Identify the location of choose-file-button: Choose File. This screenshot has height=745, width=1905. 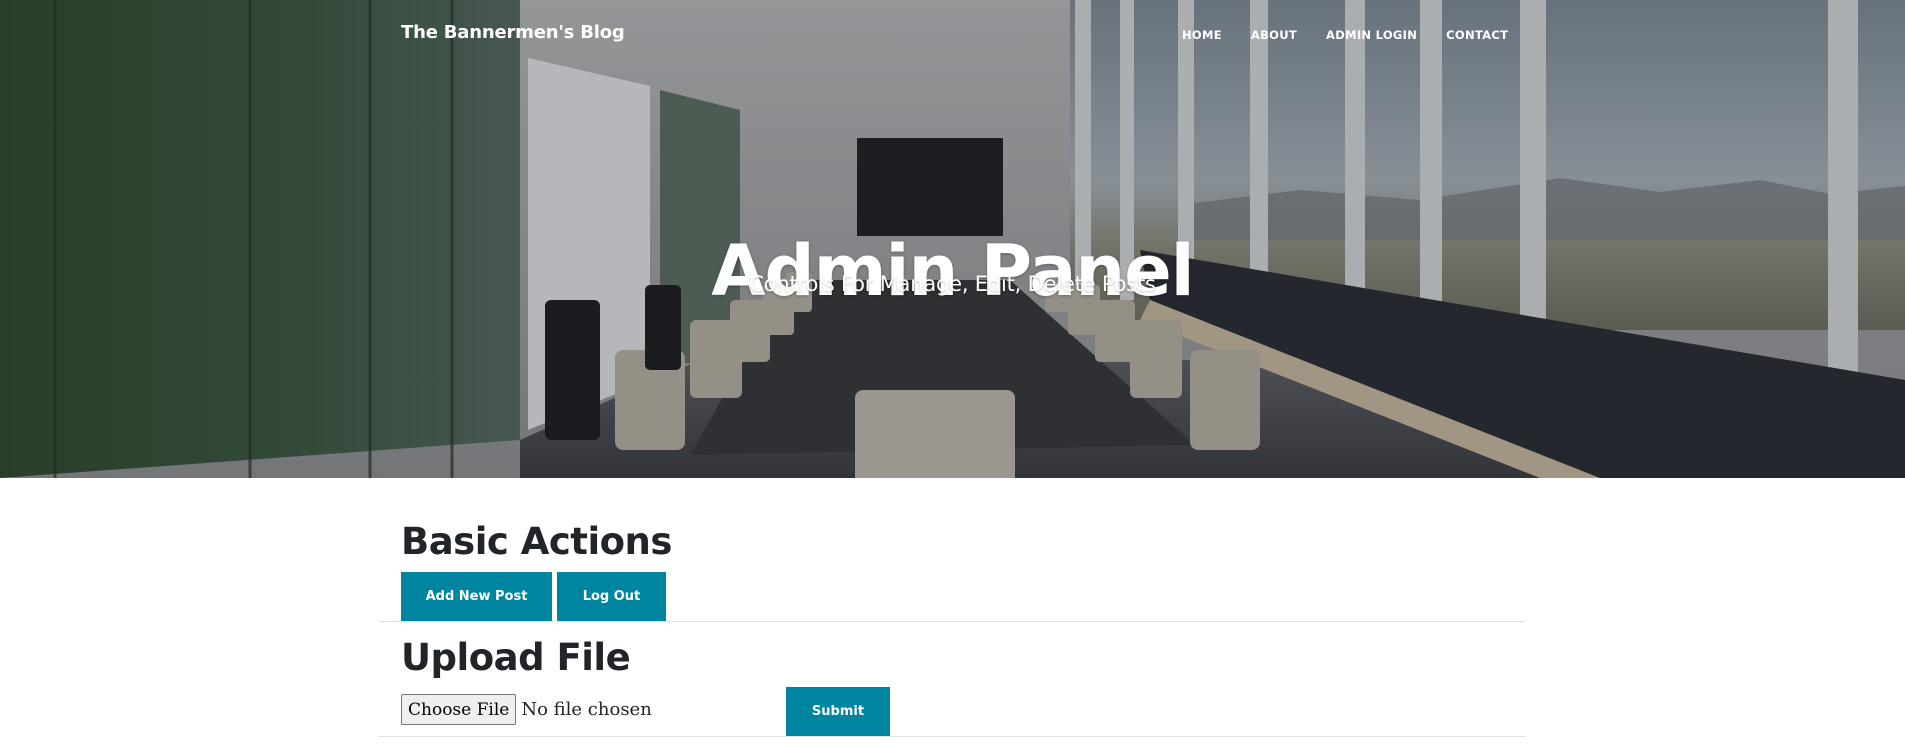
(459, 709).